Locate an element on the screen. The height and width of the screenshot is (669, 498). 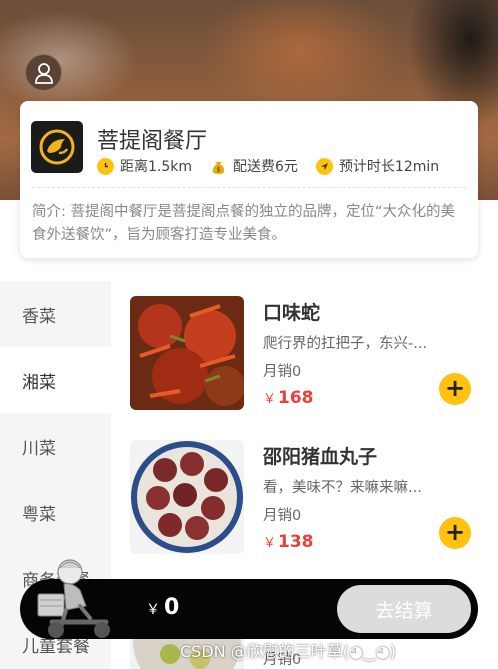
shop-logo is located at coordinates (57, 147).